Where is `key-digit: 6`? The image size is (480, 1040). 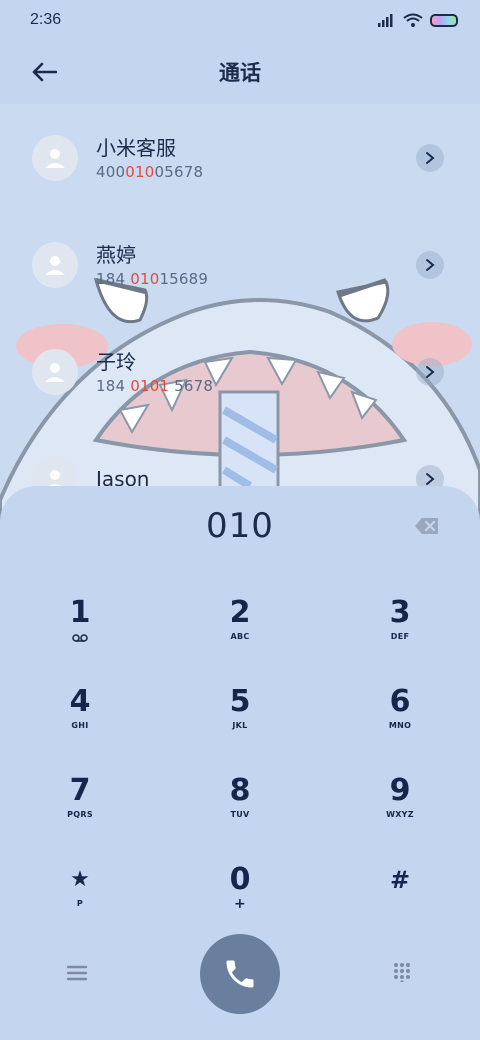 key-digit: 6 is located at coordinates (400, 701).